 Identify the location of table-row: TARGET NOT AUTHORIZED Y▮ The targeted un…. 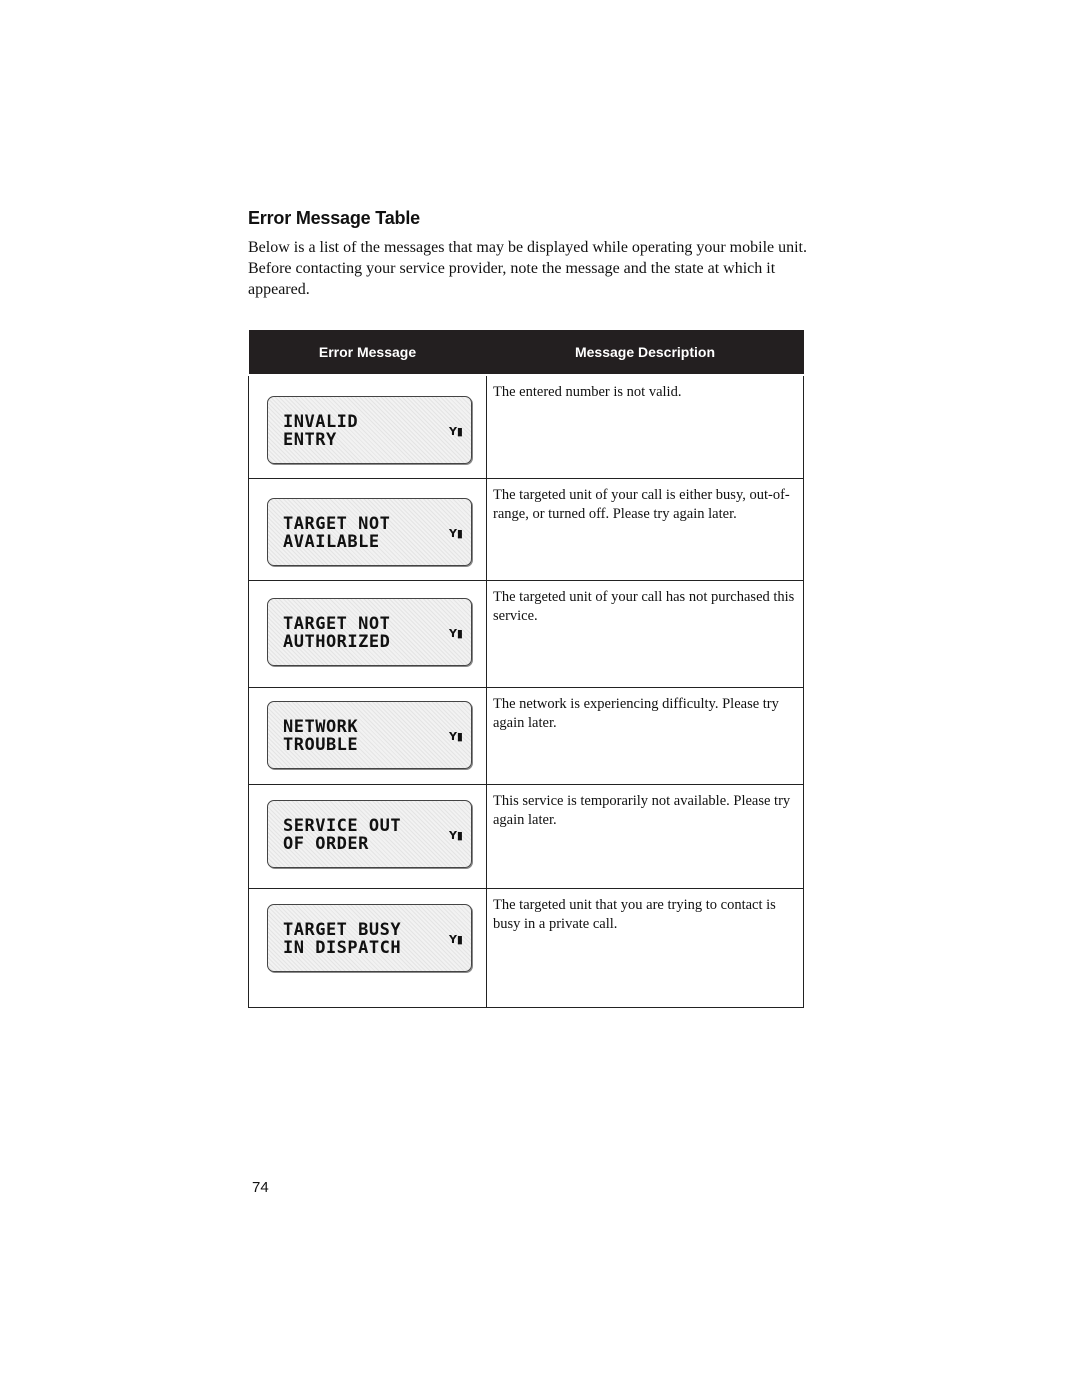
(526, 633).